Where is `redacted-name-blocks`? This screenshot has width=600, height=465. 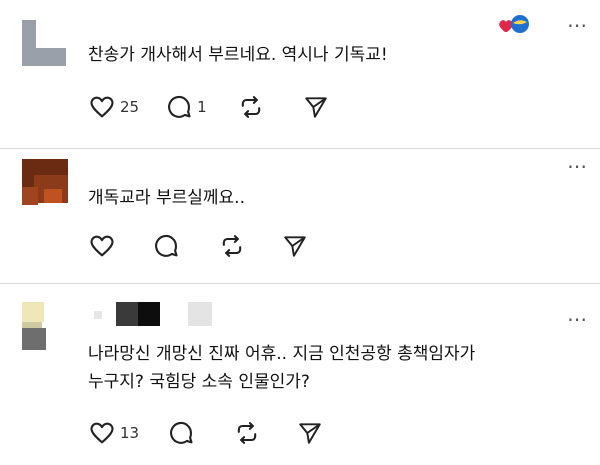
redacted-name-blocks is located at coordinates (153, 314).